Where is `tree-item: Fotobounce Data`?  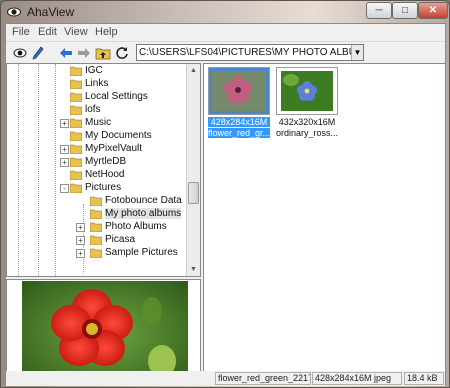 tree-item: Fotobounce Data is located at coordinates (97, 201).